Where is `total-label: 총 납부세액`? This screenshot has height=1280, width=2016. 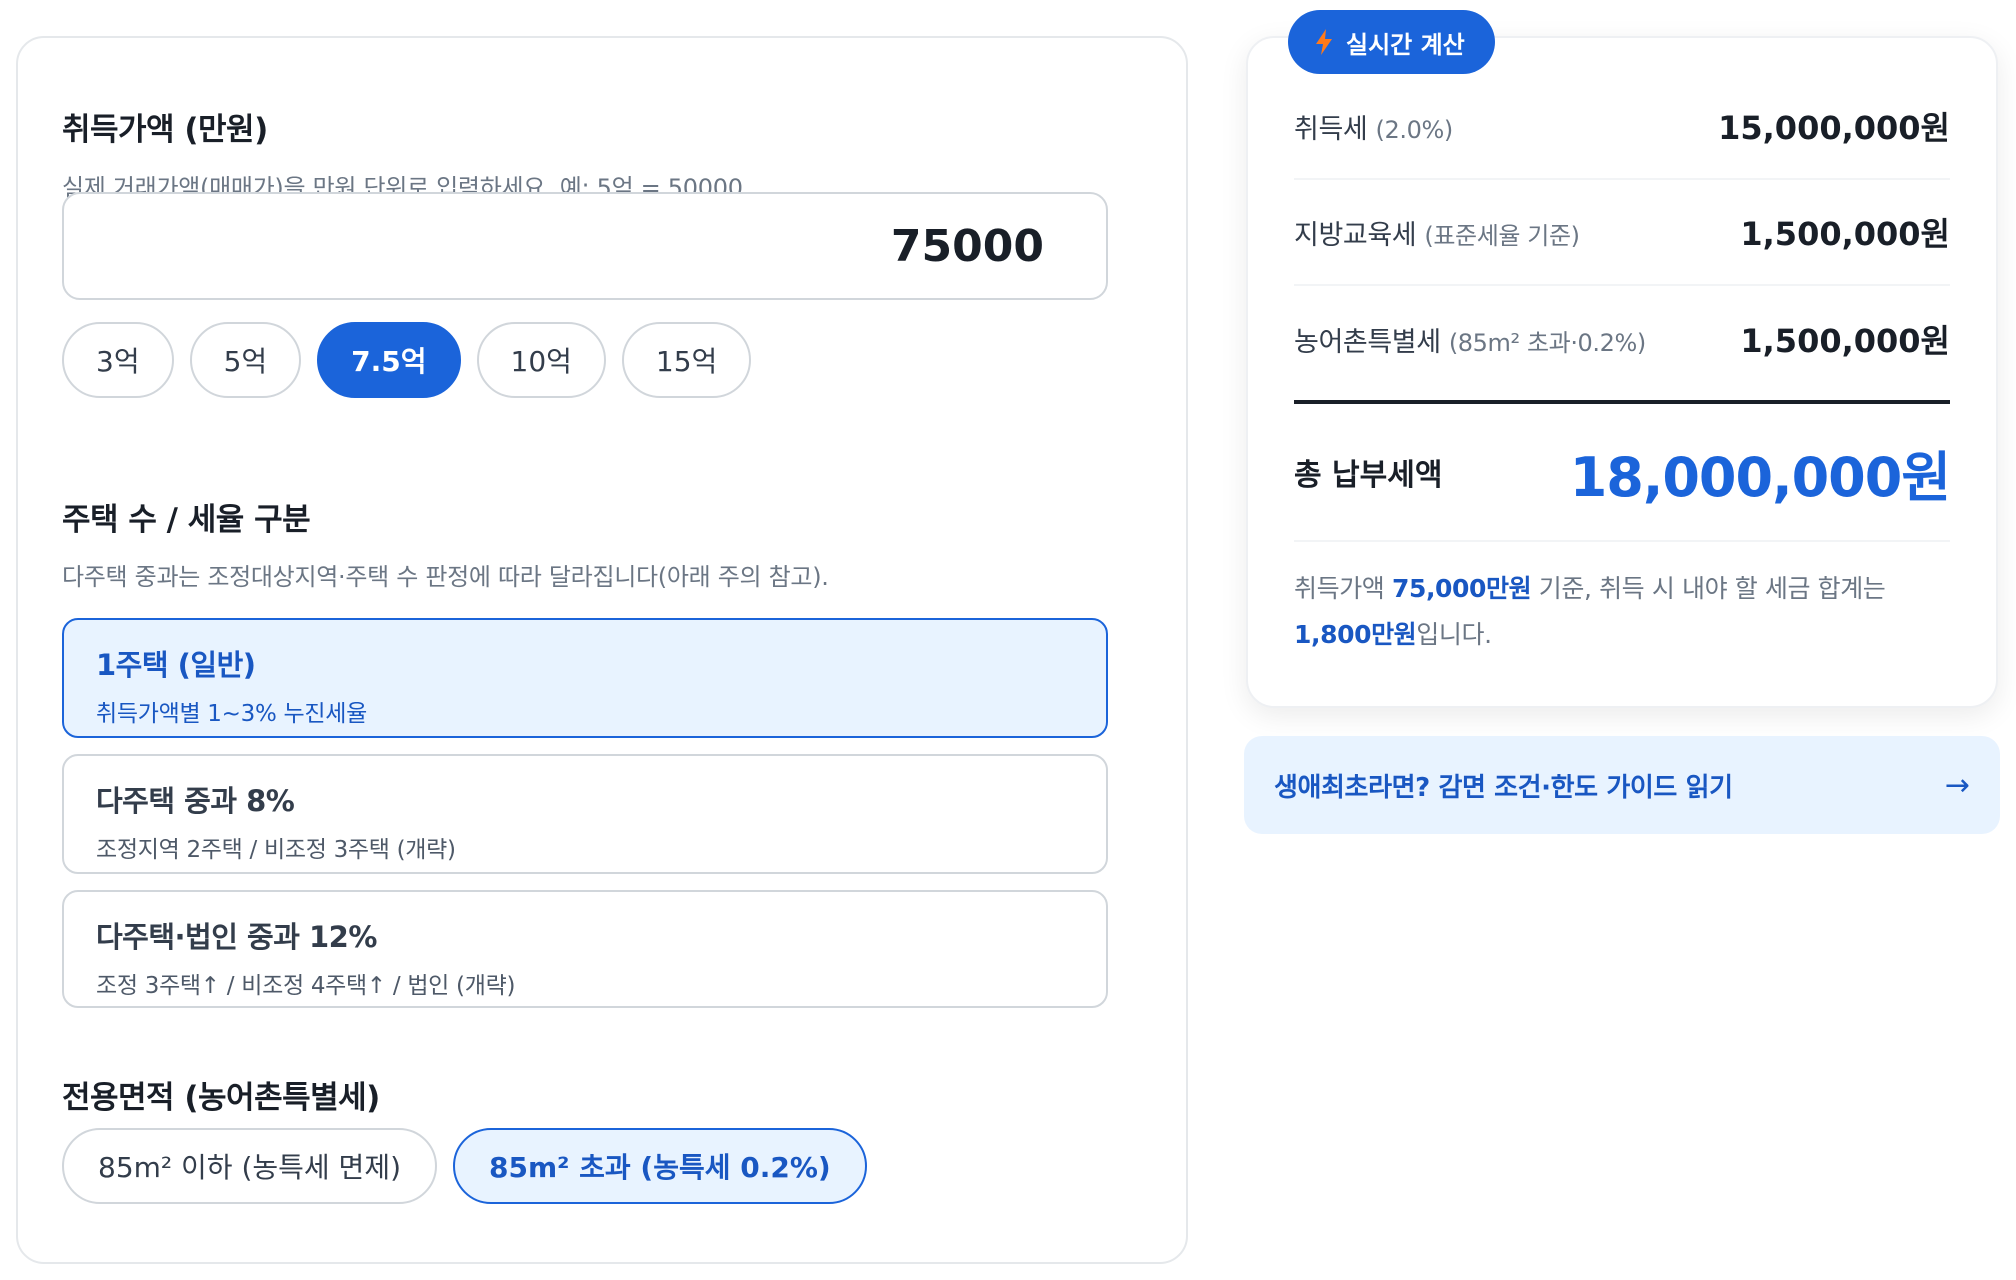
total-label: 총 납부세액 is located at coordinates (1368, 475).